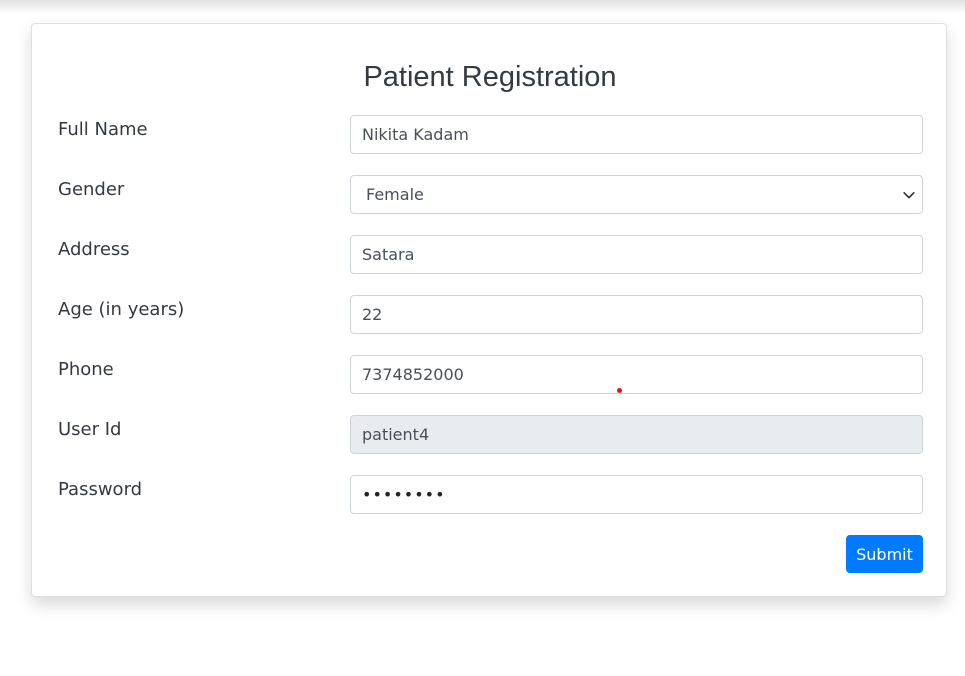 This screenshot has height=676, width=965. I want to click on password-label: Password, so click(100, 489).